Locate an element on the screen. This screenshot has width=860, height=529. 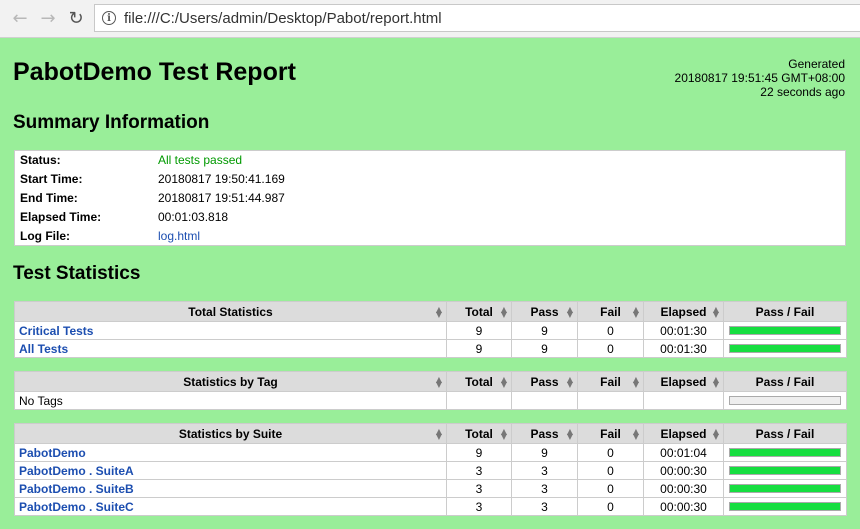
table-row: PabotDemo . SuiteC 3 3 0 00:00:30 is located at coordinates (430, 506).